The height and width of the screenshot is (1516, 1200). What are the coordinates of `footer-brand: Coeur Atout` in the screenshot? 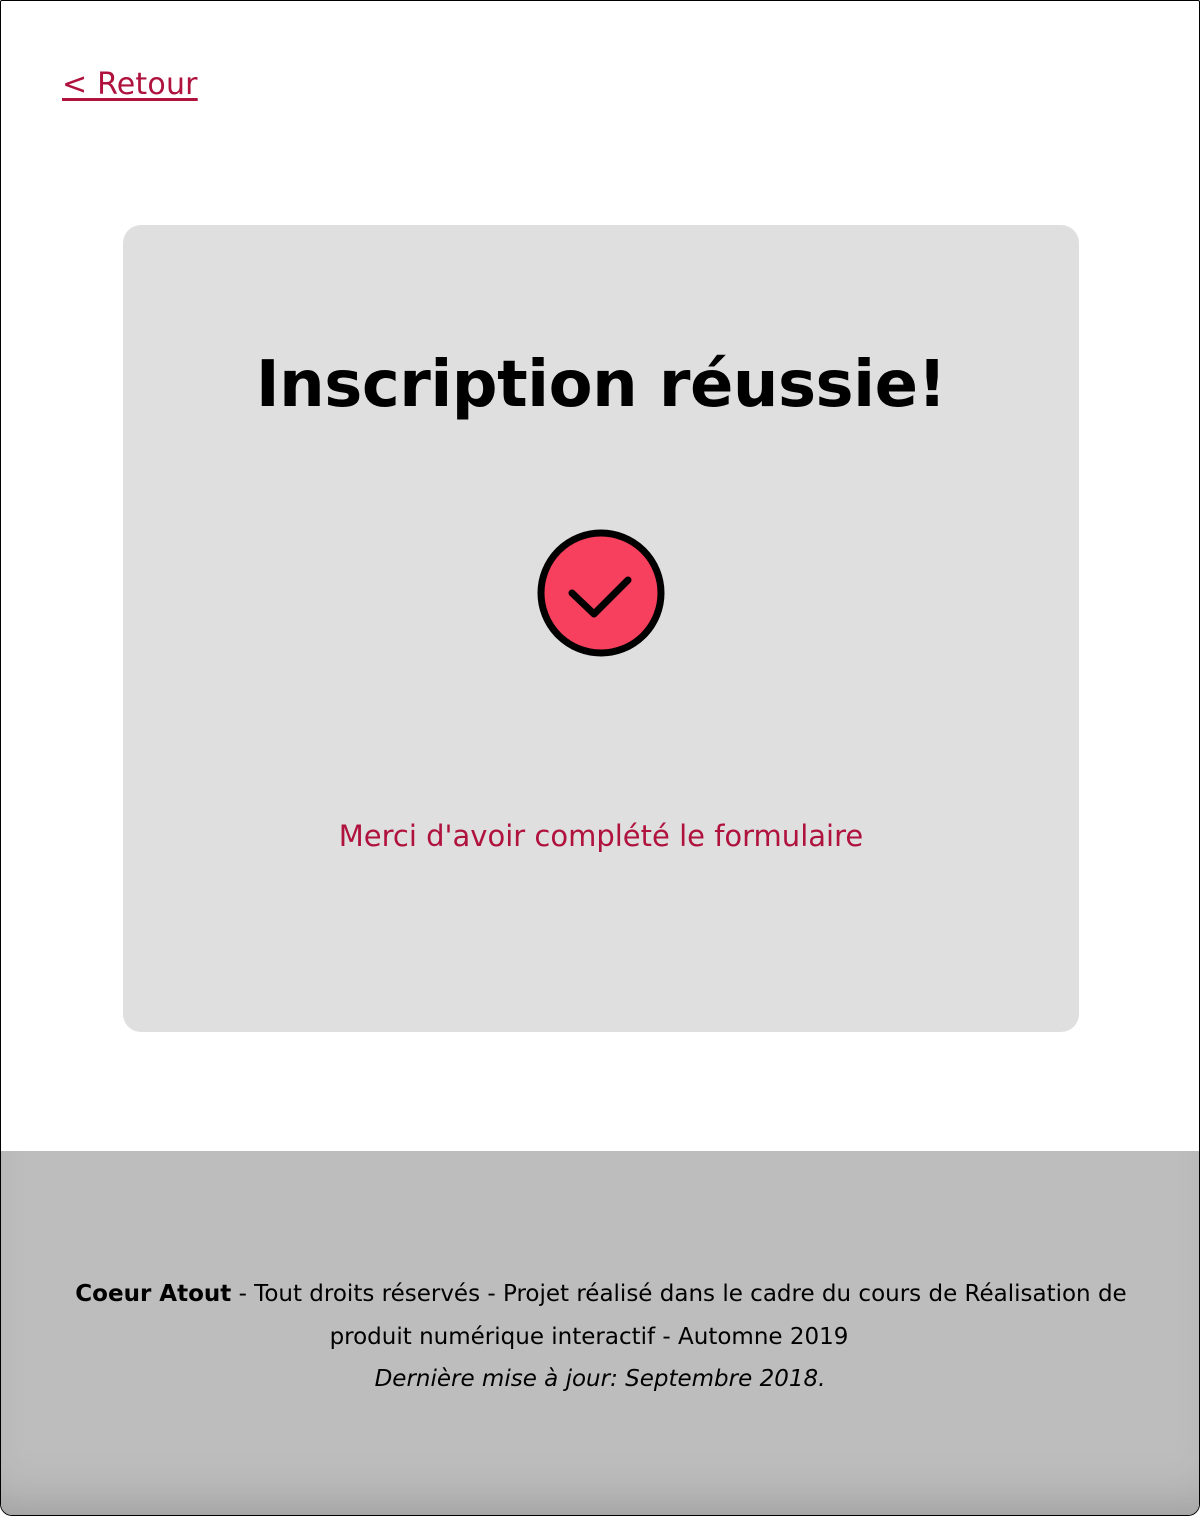 It's located at (153, 1294).